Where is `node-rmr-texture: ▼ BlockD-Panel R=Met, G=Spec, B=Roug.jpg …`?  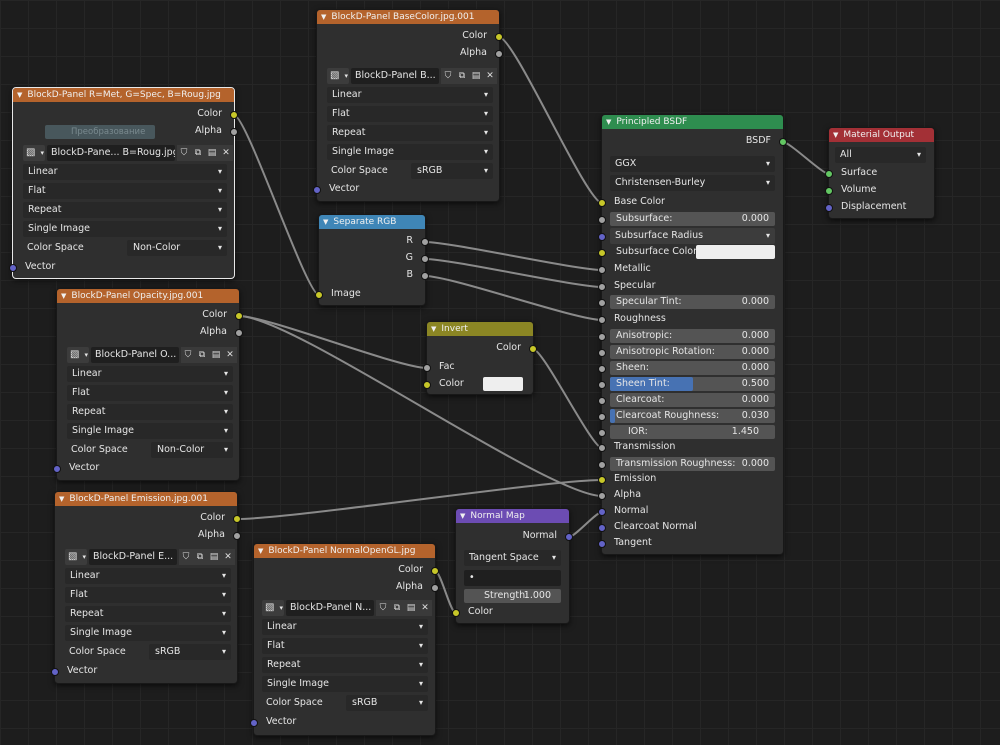
node-rmr-texture: ▼ BlockD-Panel R=Met, G=Spec, B=Roug.jpg … is located at coordinates (123, 183).